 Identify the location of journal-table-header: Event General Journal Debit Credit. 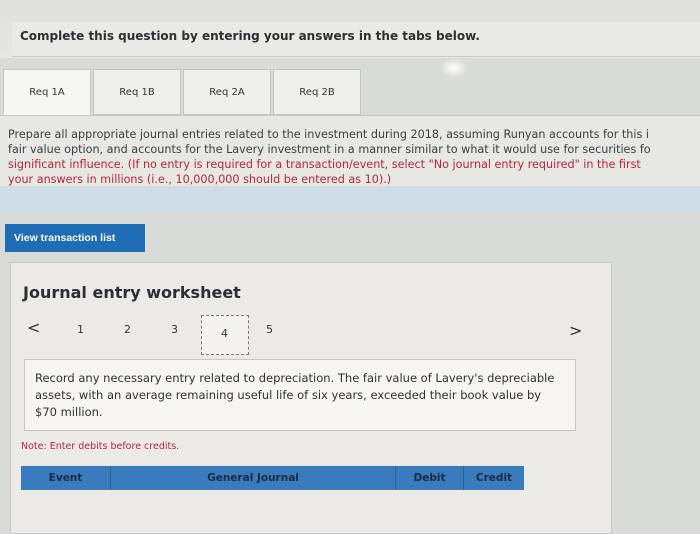
(272, 478).